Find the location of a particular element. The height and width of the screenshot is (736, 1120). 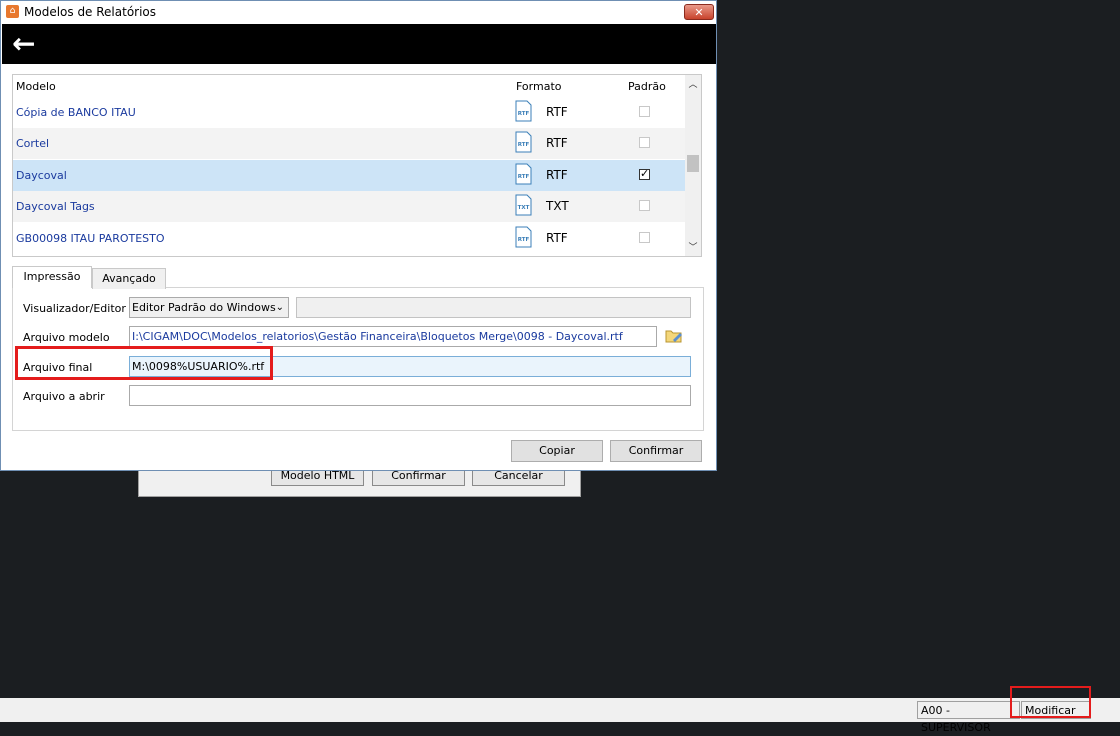

scroll-thumb is located at coordinates (693, 163).